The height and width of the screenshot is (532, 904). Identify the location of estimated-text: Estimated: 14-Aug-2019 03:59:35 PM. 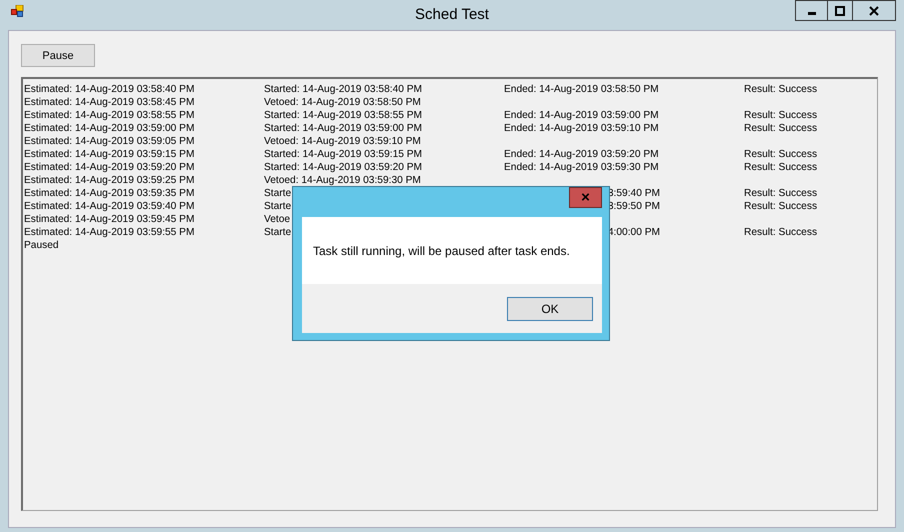
(110, 193).